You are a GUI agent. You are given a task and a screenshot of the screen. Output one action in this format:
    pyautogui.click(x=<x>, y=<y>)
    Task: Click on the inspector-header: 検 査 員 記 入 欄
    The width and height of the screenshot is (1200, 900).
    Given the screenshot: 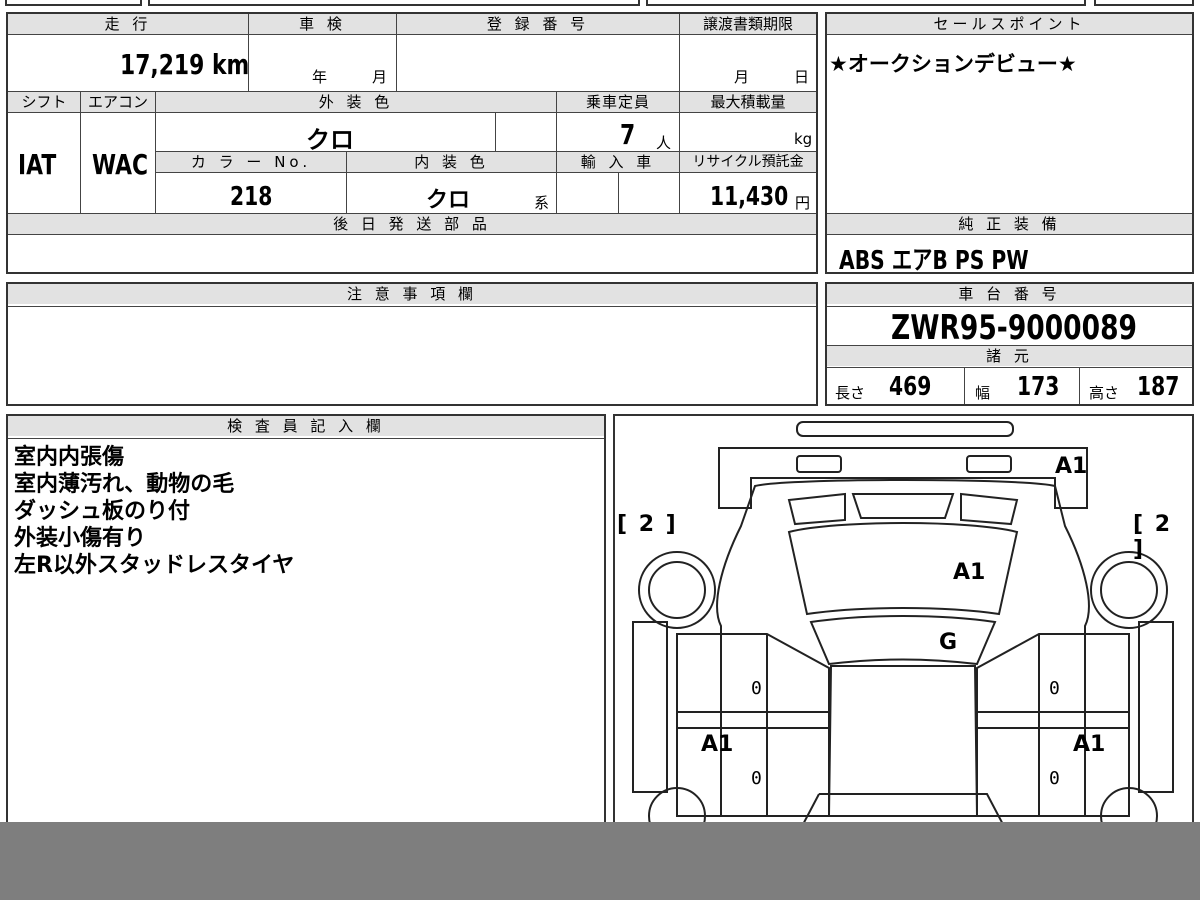 What is the action you would take?
    pyautogui.click(x=306, y=426)
    